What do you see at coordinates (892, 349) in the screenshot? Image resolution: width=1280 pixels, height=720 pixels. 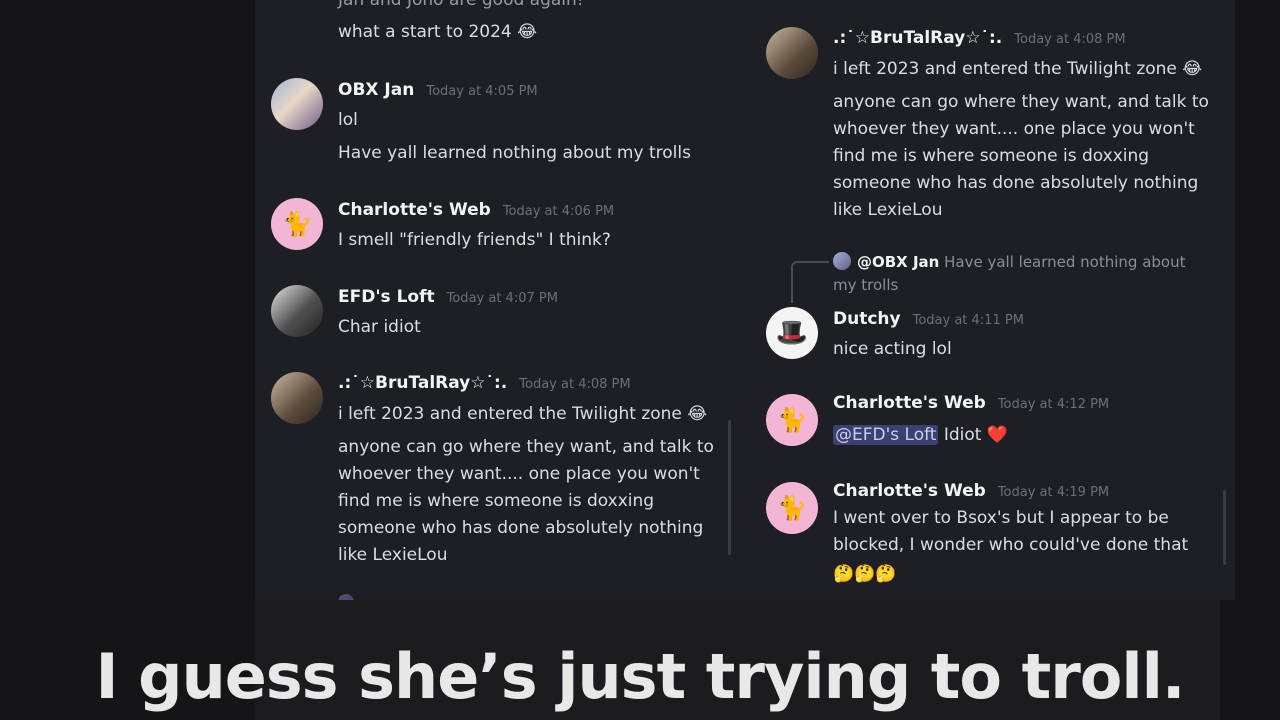 I see `message-text: nice acting lol` at bounding box center [892, 349].